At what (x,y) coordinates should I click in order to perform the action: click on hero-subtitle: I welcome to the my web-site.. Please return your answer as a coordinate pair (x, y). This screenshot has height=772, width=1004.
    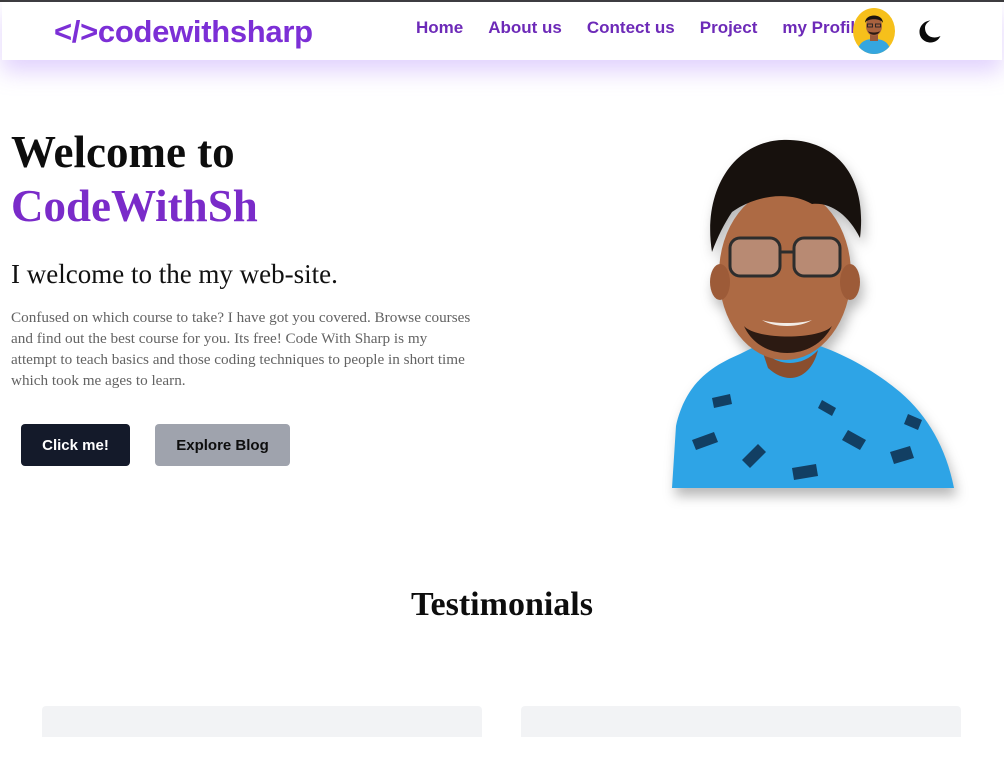
    Looking at the image, I should click on (174, 274).